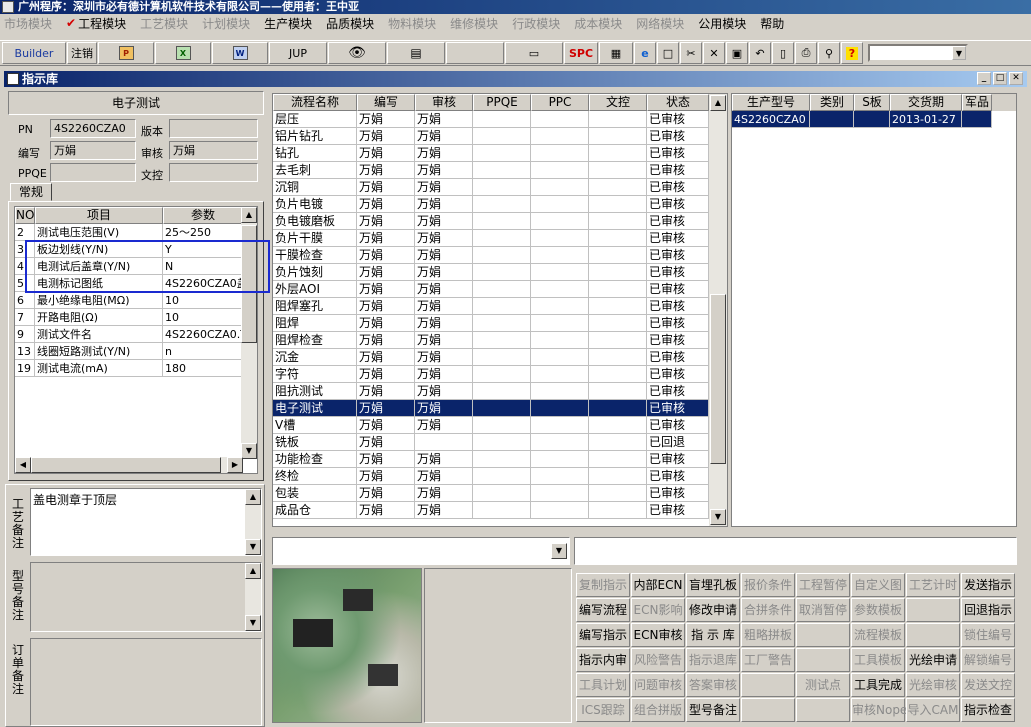  Describe the element at coordinates (603, 610) in the screenshot. I see `action-button: 编写流程` at that location.